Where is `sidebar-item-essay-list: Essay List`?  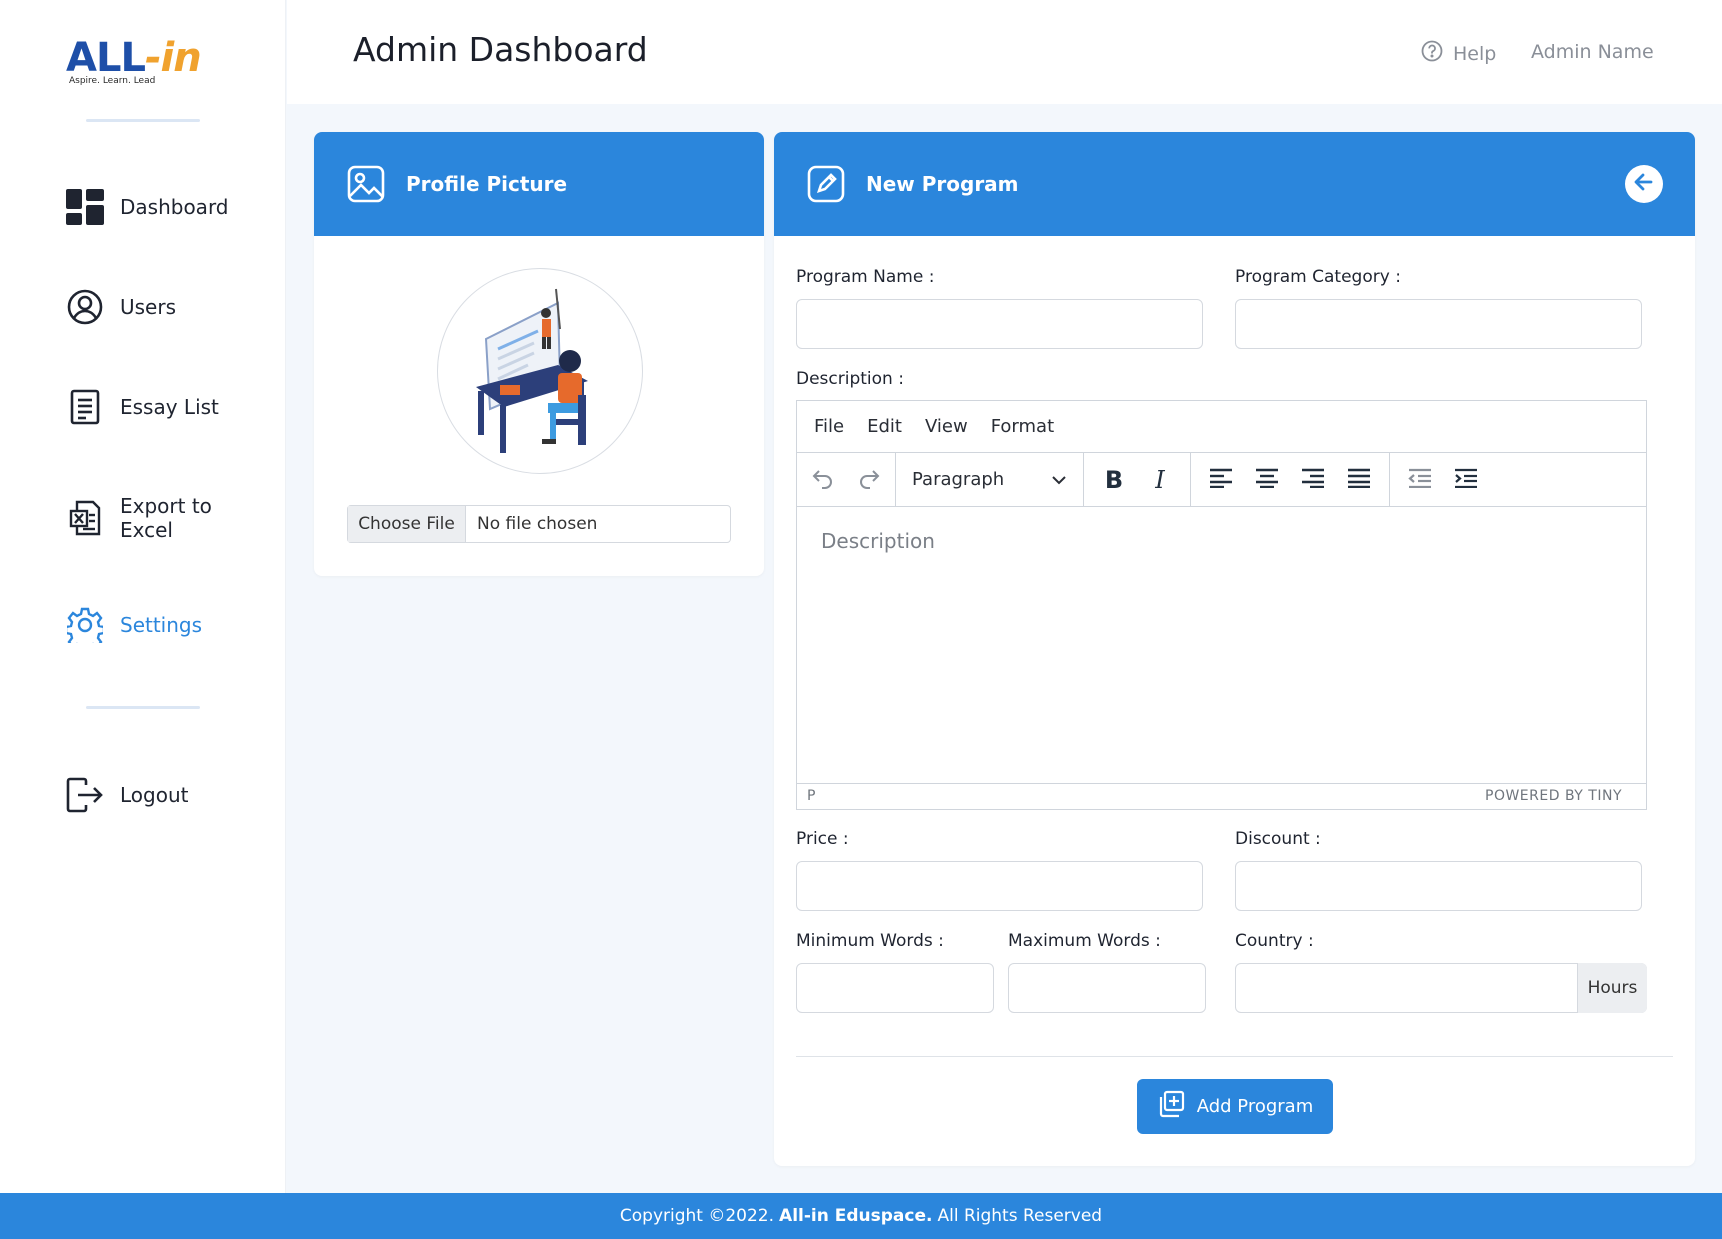
sidebar-item-essay-list: Essay List is located at coordinates (141, 407).